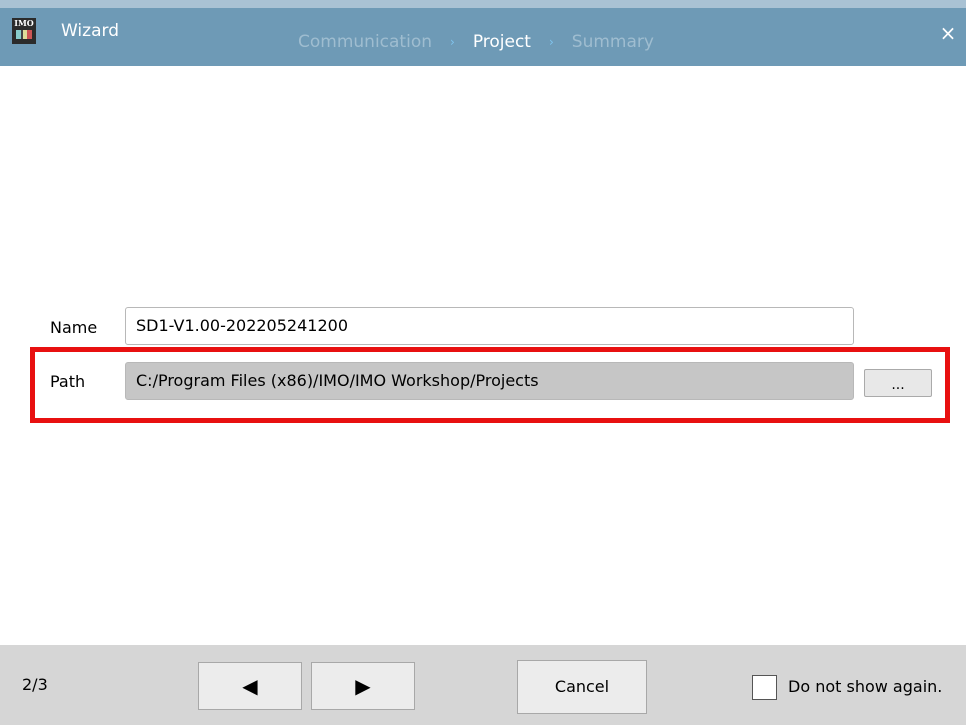 The image size is (966, 725). What do you see at coordinates (68, 381) in the screenshot?
I see `path-label: Path` at bounding box center [68, 381].